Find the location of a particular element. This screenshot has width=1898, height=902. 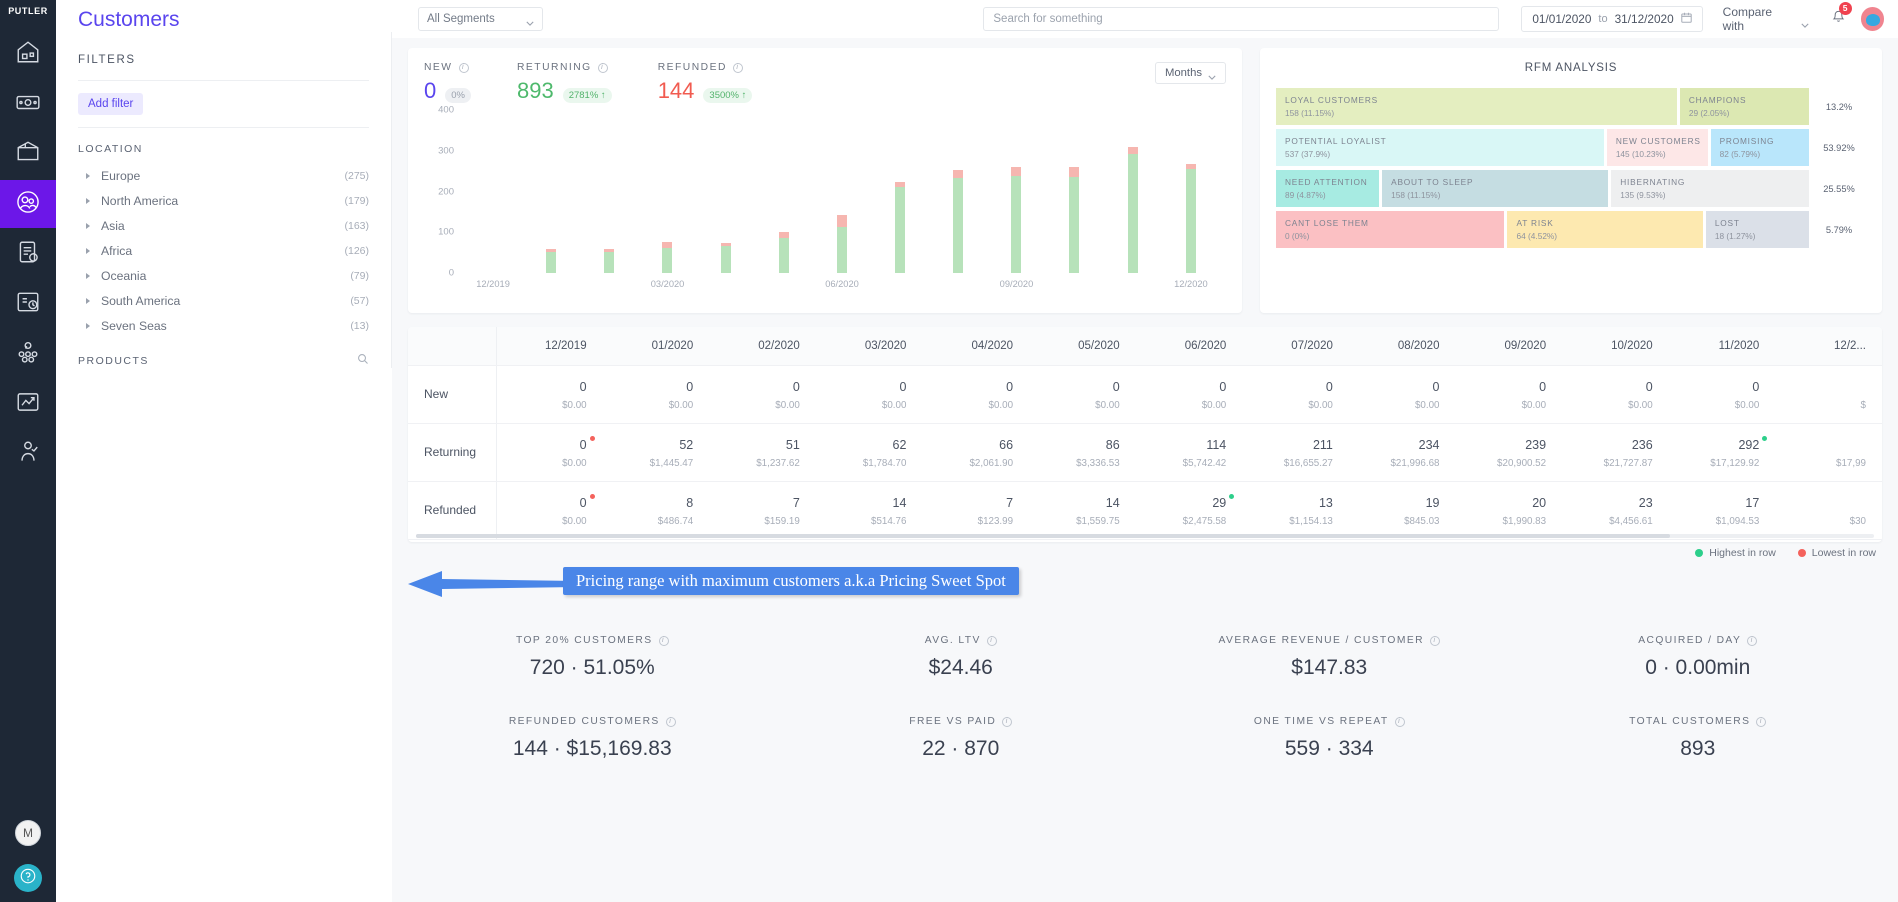

list-item: Asia (163) is located at coordinates (223, 225).